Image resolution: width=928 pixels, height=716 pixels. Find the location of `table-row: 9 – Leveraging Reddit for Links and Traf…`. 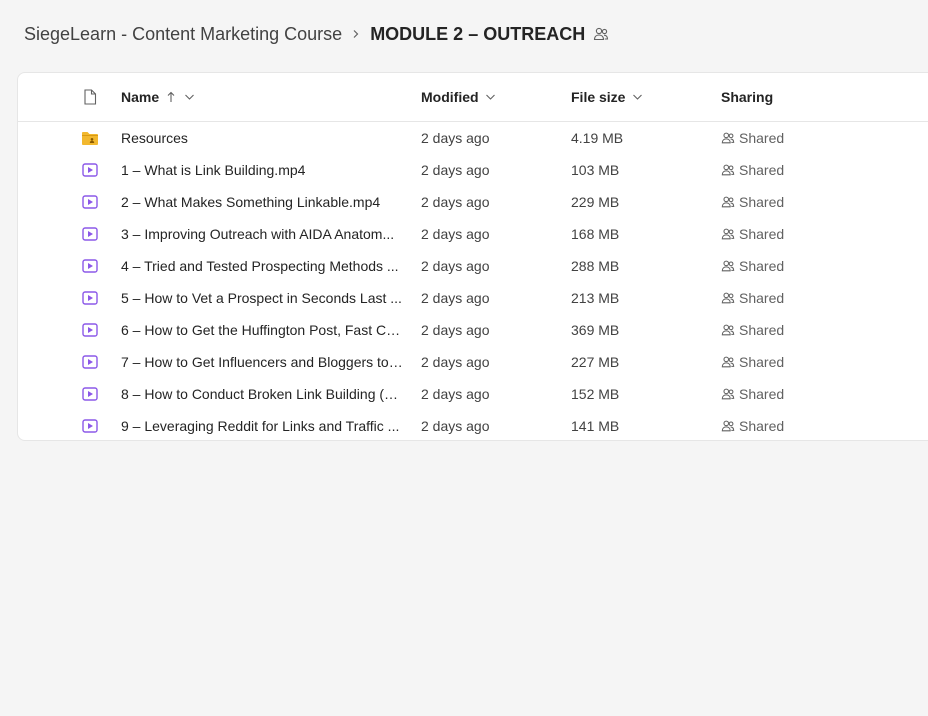

table-row: 9 – Leveraging Reddit for Links and Traf… is located at coordinates (473, 425).